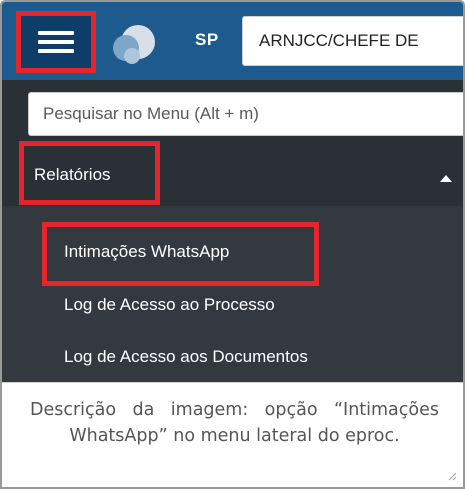  Describe the element at coordinates (169, 305) in the screenshot. I see `menu-item-log-acesso-processo: Log de Acesso ao Processo` at that location.